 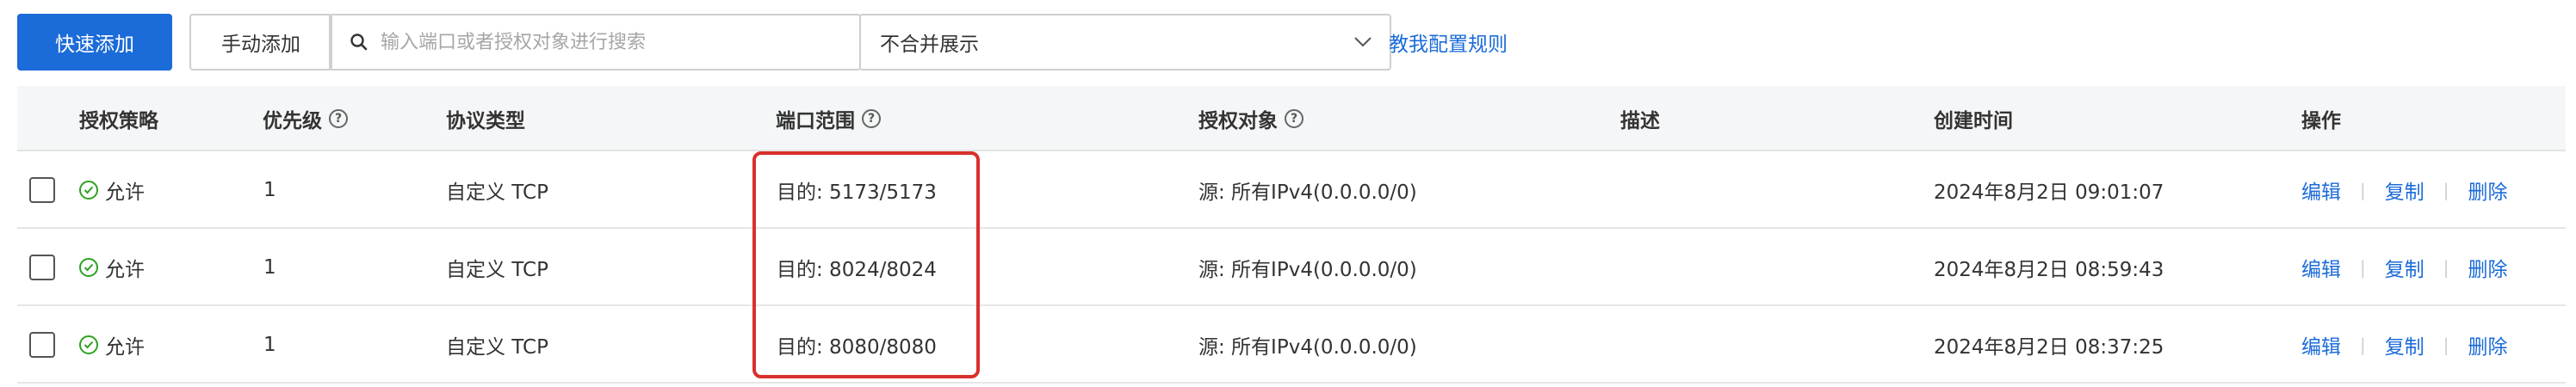 What do you see at coordinates (95, 42) in the screenshot?
I see `quick-add-button: 快速添加` at bounding box center [95, 42].